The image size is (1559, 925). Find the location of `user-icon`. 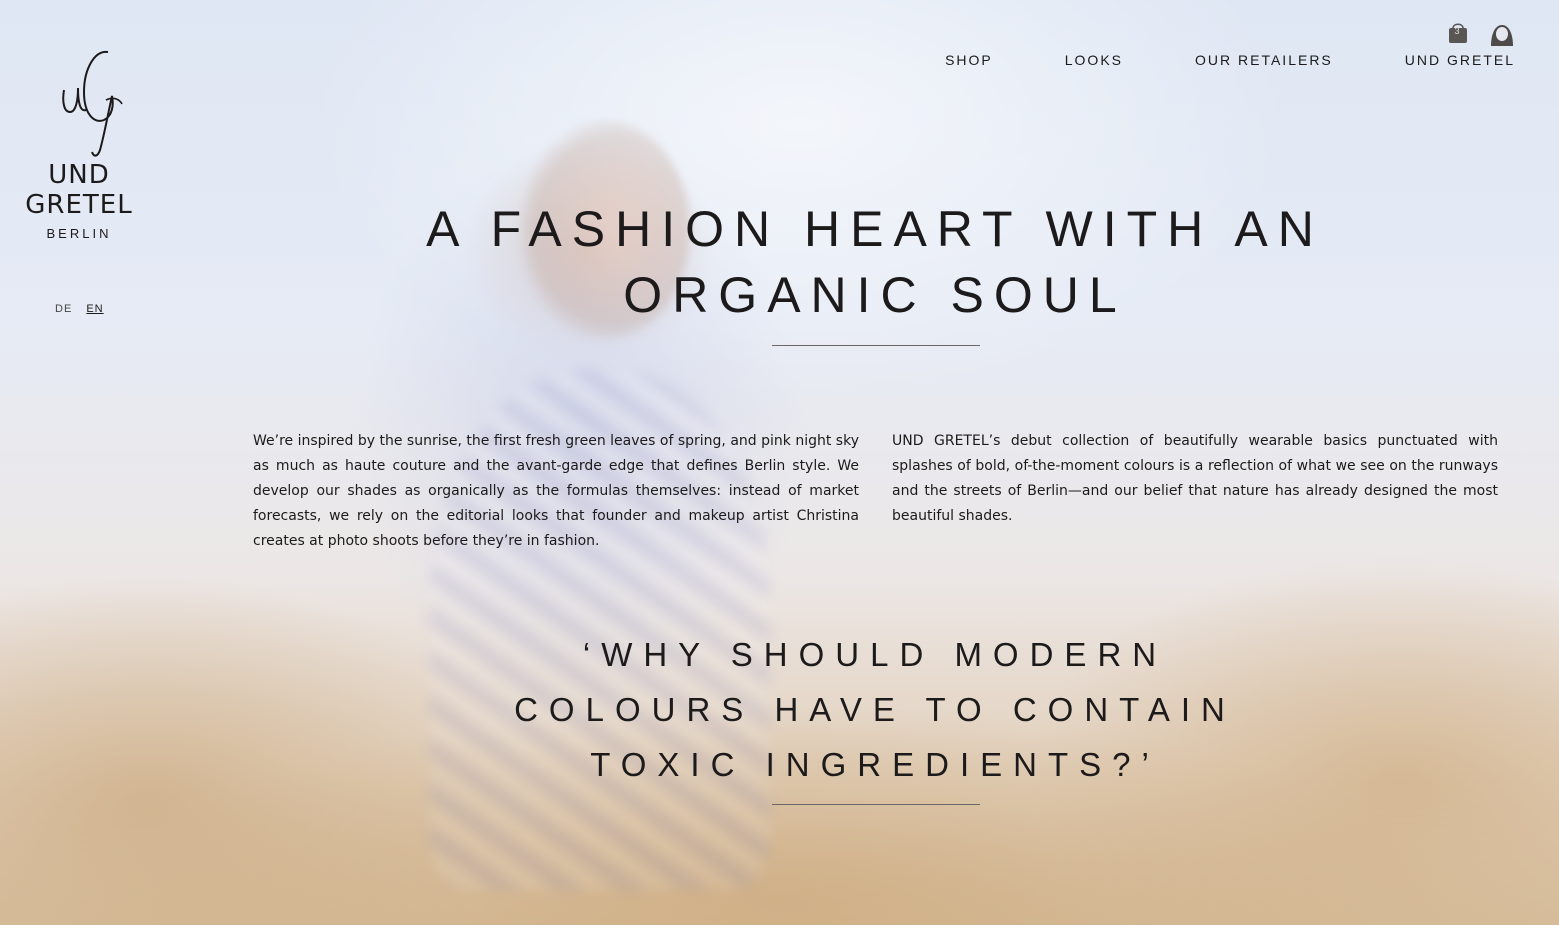

user-icon is located at coordinates (1502, 35).